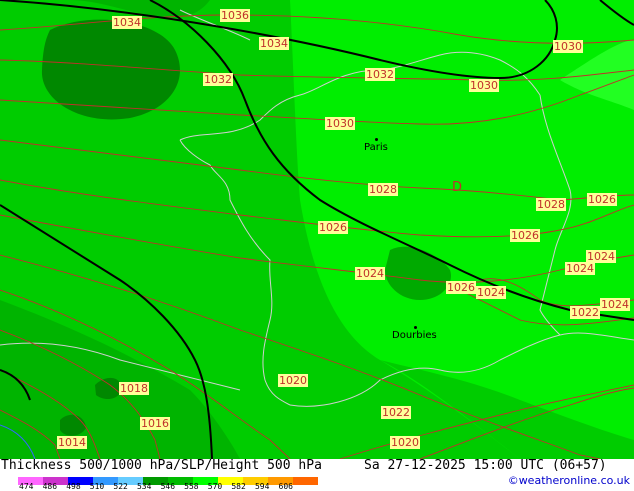 Image resolution: width=634 pixels, height=491 pixels. What do you see at coordinates (376, 139) in the screenshot?
I see `city-marker-paris` at bounding box center [376, 139].